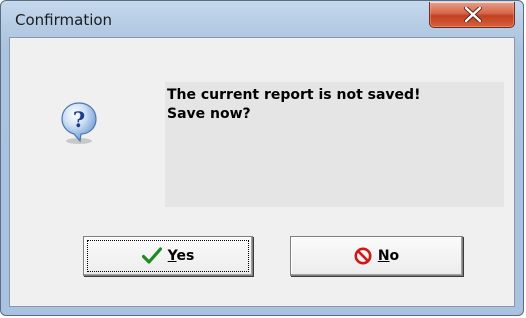 Image resolution: width=526 pixels, height=318 pixels. Describe the element at coordinates (262, 19) in the screenshot. I see `title-bar: Confirmation` at that location.